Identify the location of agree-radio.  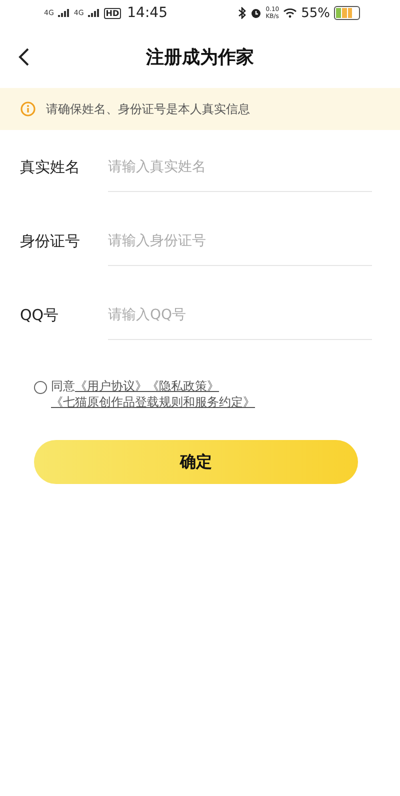
(40, 387).